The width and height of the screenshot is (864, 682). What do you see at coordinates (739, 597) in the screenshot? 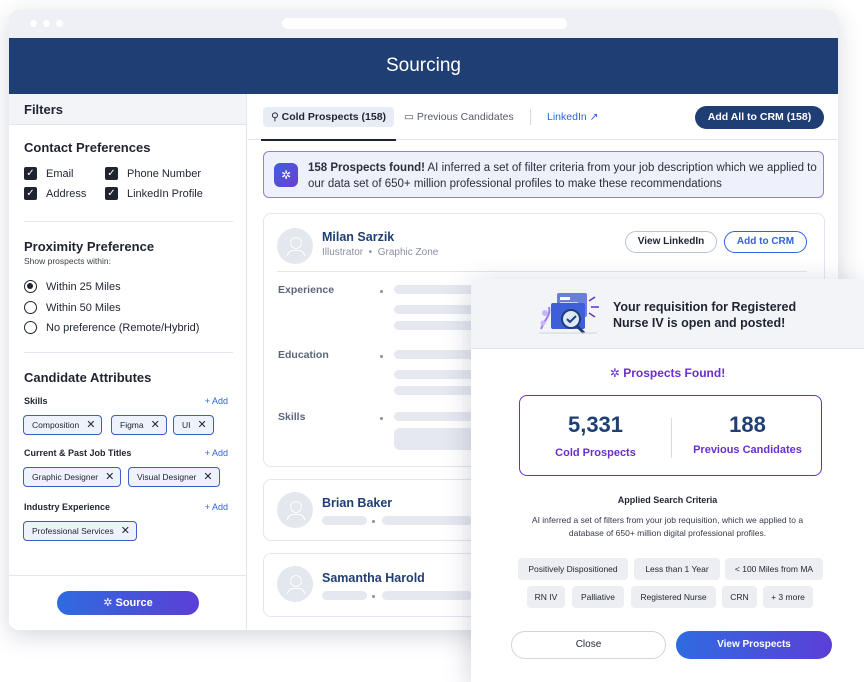
I see `criteria-tag: CRN` at bounding box center [739, 597].